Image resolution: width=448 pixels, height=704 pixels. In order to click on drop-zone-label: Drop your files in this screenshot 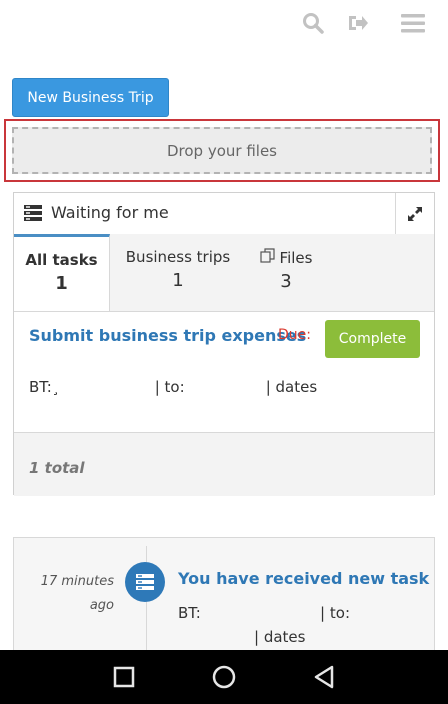, I will do `click(221, 150)`.